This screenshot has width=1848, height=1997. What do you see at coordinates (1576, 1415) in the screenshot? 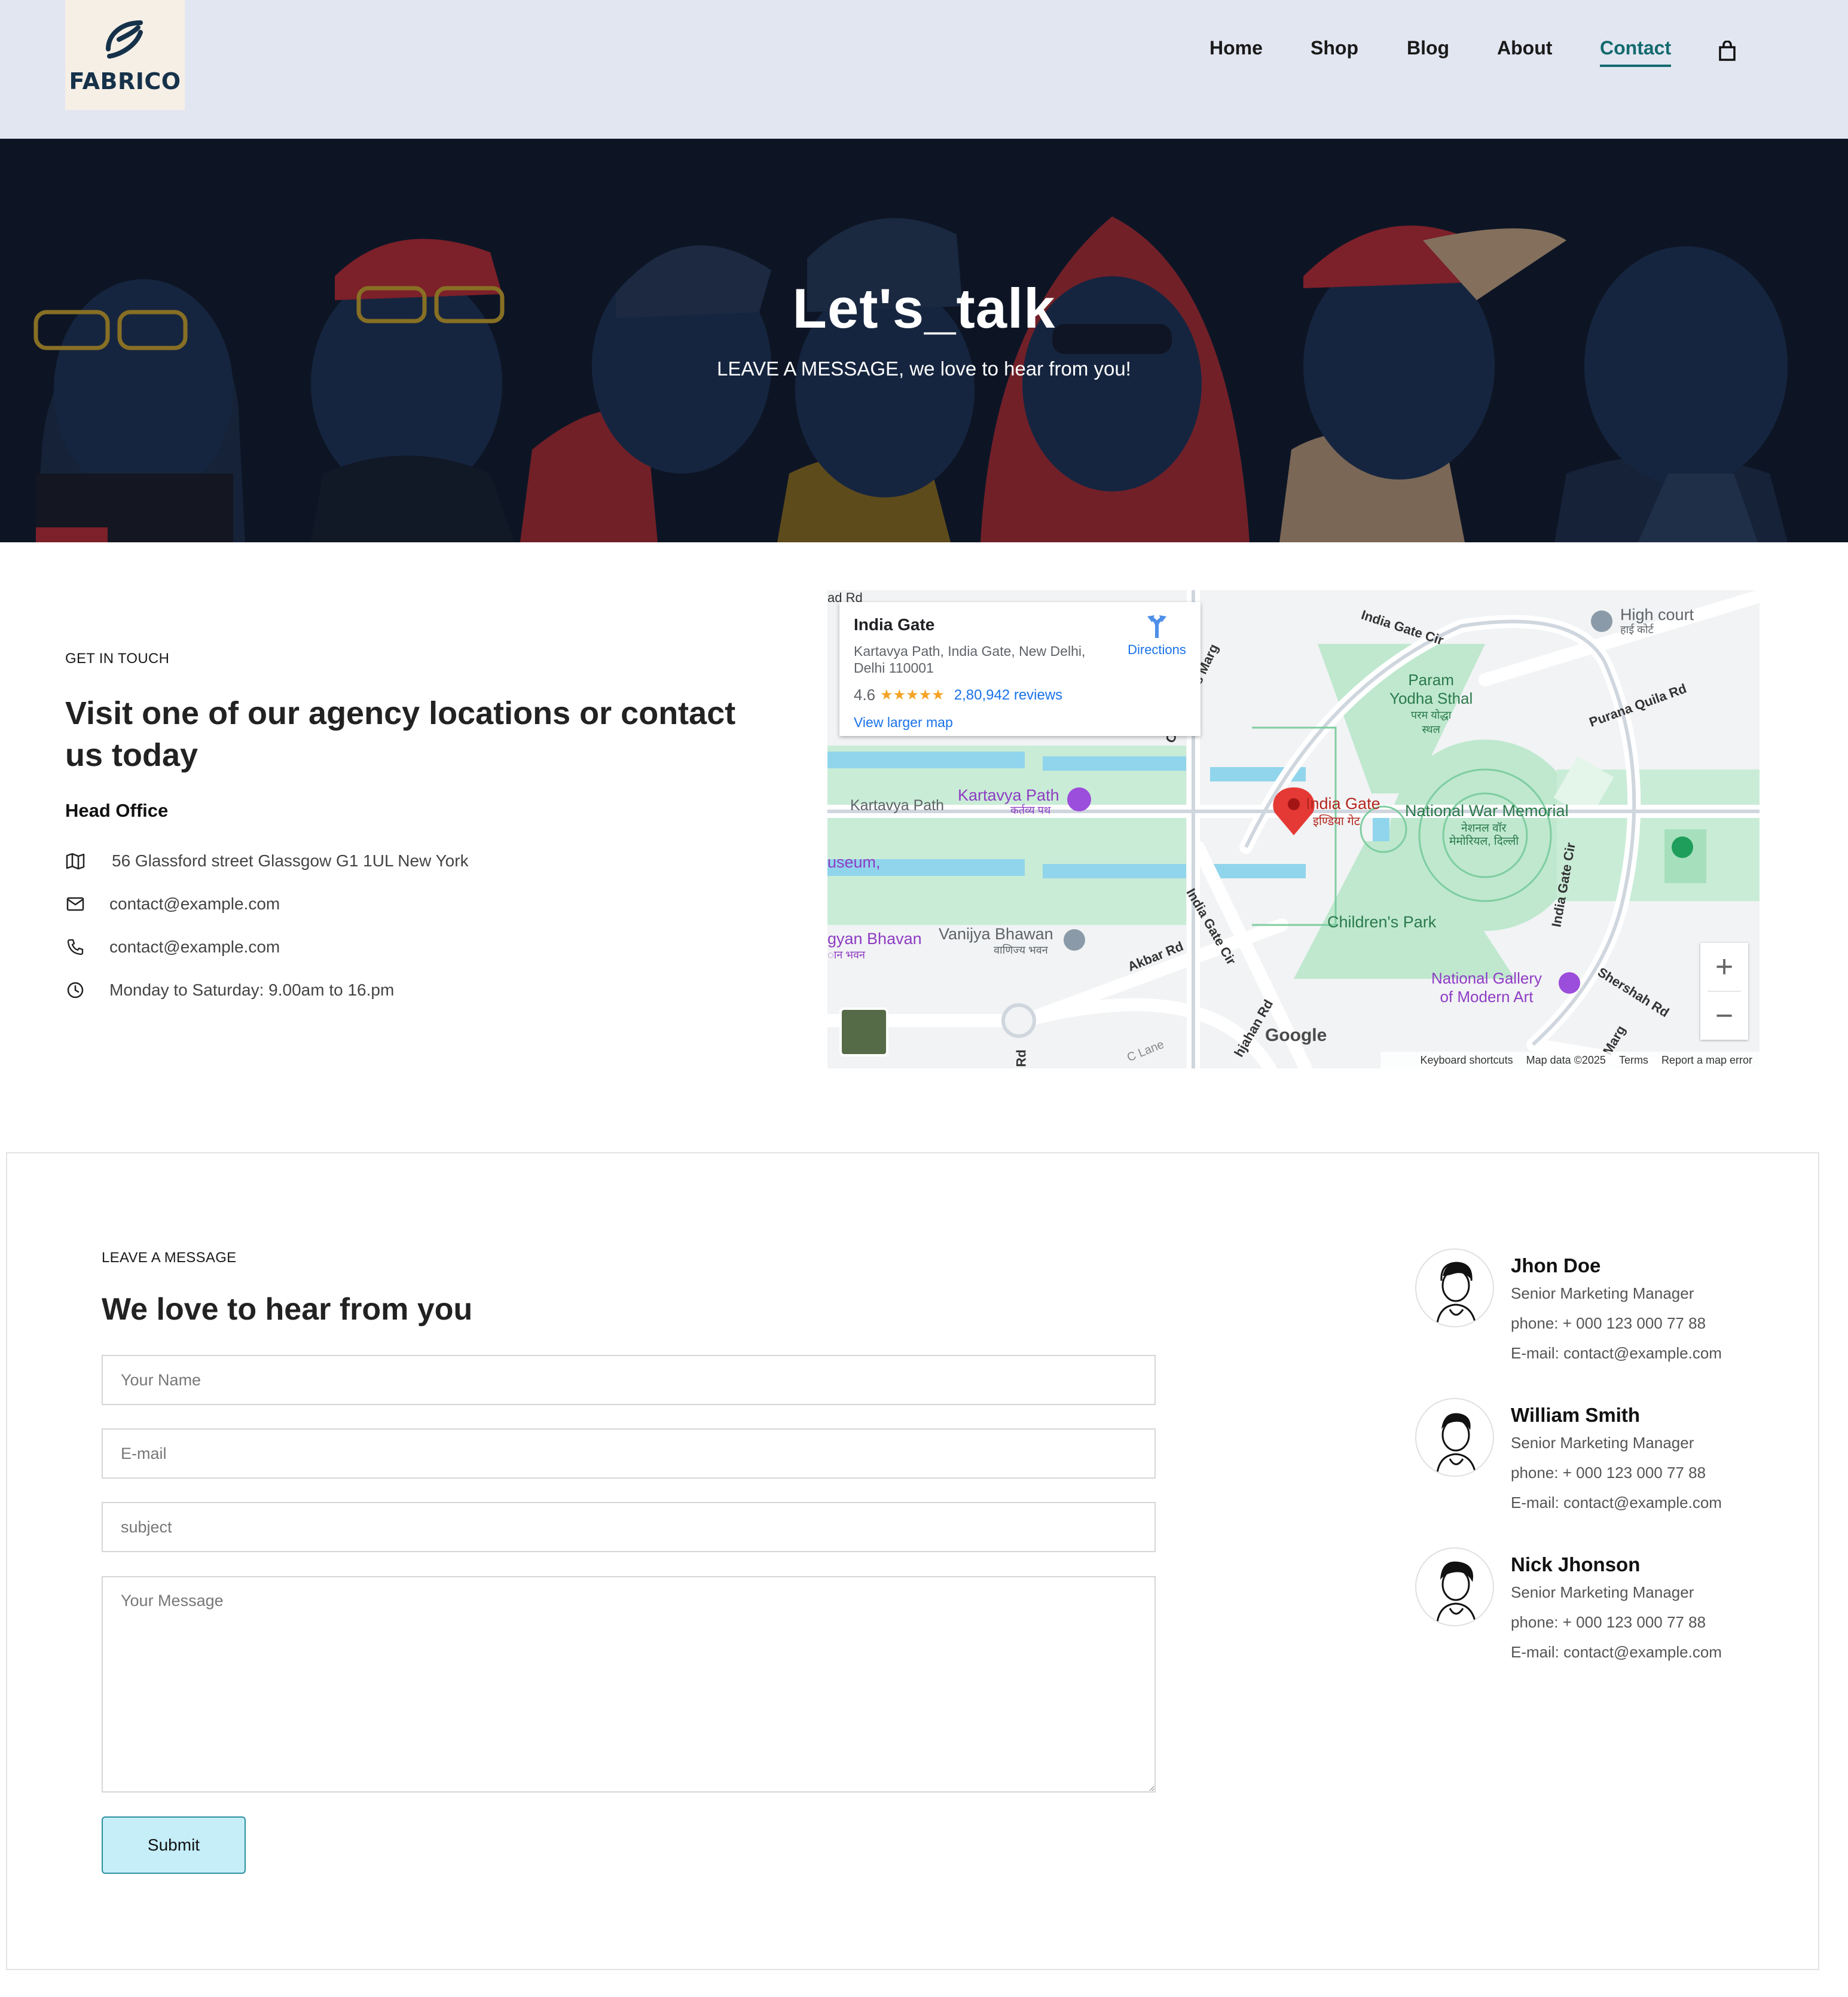
I see `member-name: William Smith` at bounding box center [1576, 1415].